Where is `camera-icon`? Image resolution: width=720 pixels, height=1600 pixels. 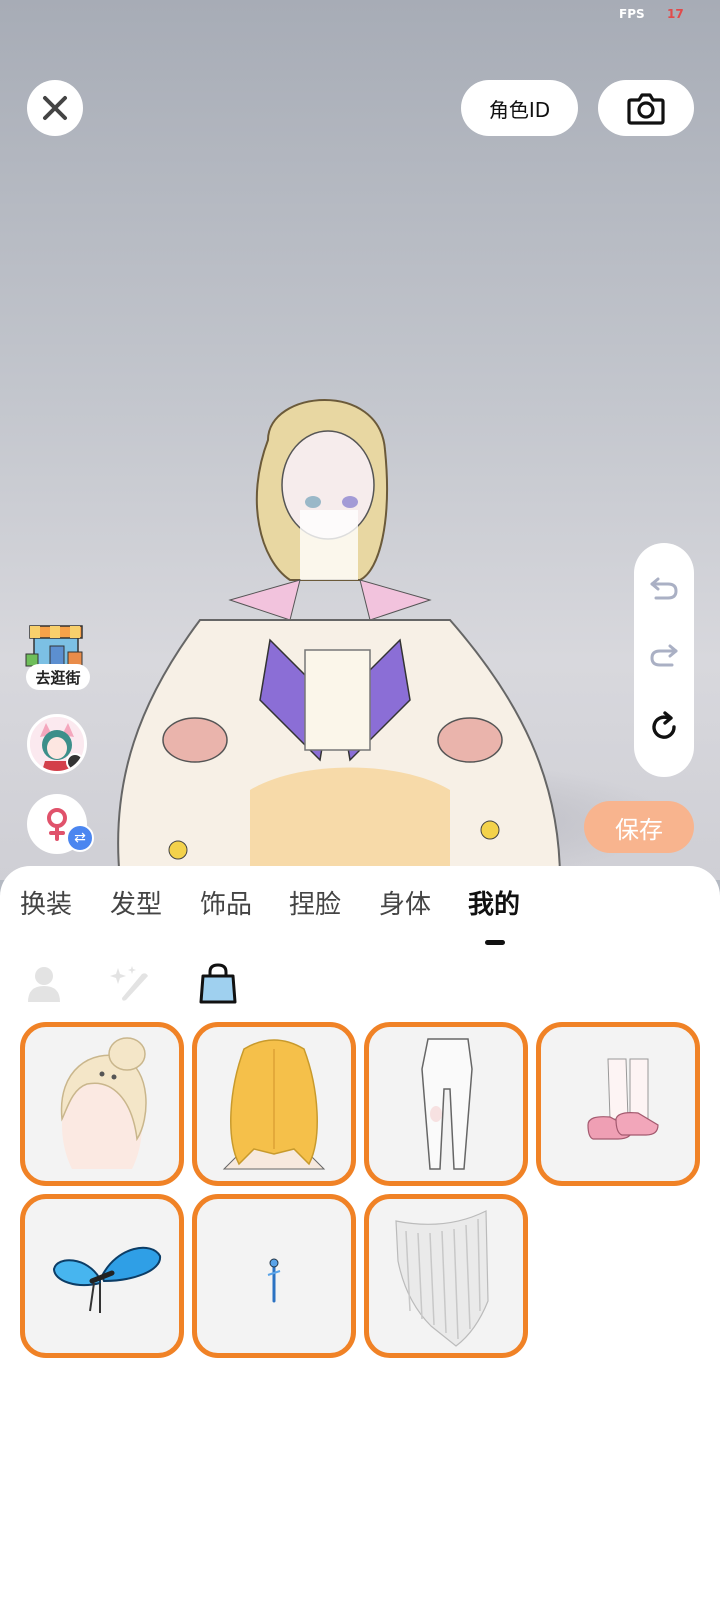
camera-icon is located at coordinates (646, 109).